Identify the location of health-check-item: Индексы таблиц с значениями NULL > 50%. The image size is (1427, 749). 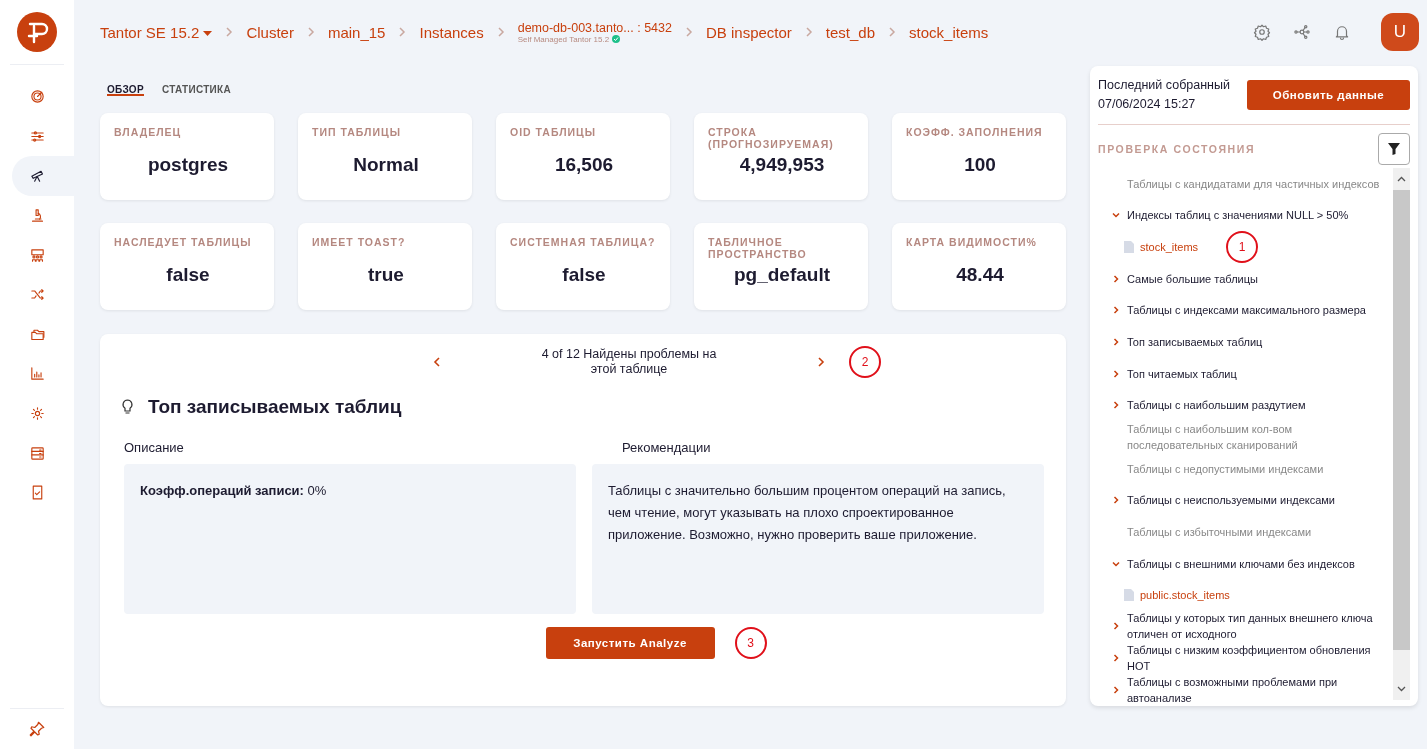
(1240, 215).